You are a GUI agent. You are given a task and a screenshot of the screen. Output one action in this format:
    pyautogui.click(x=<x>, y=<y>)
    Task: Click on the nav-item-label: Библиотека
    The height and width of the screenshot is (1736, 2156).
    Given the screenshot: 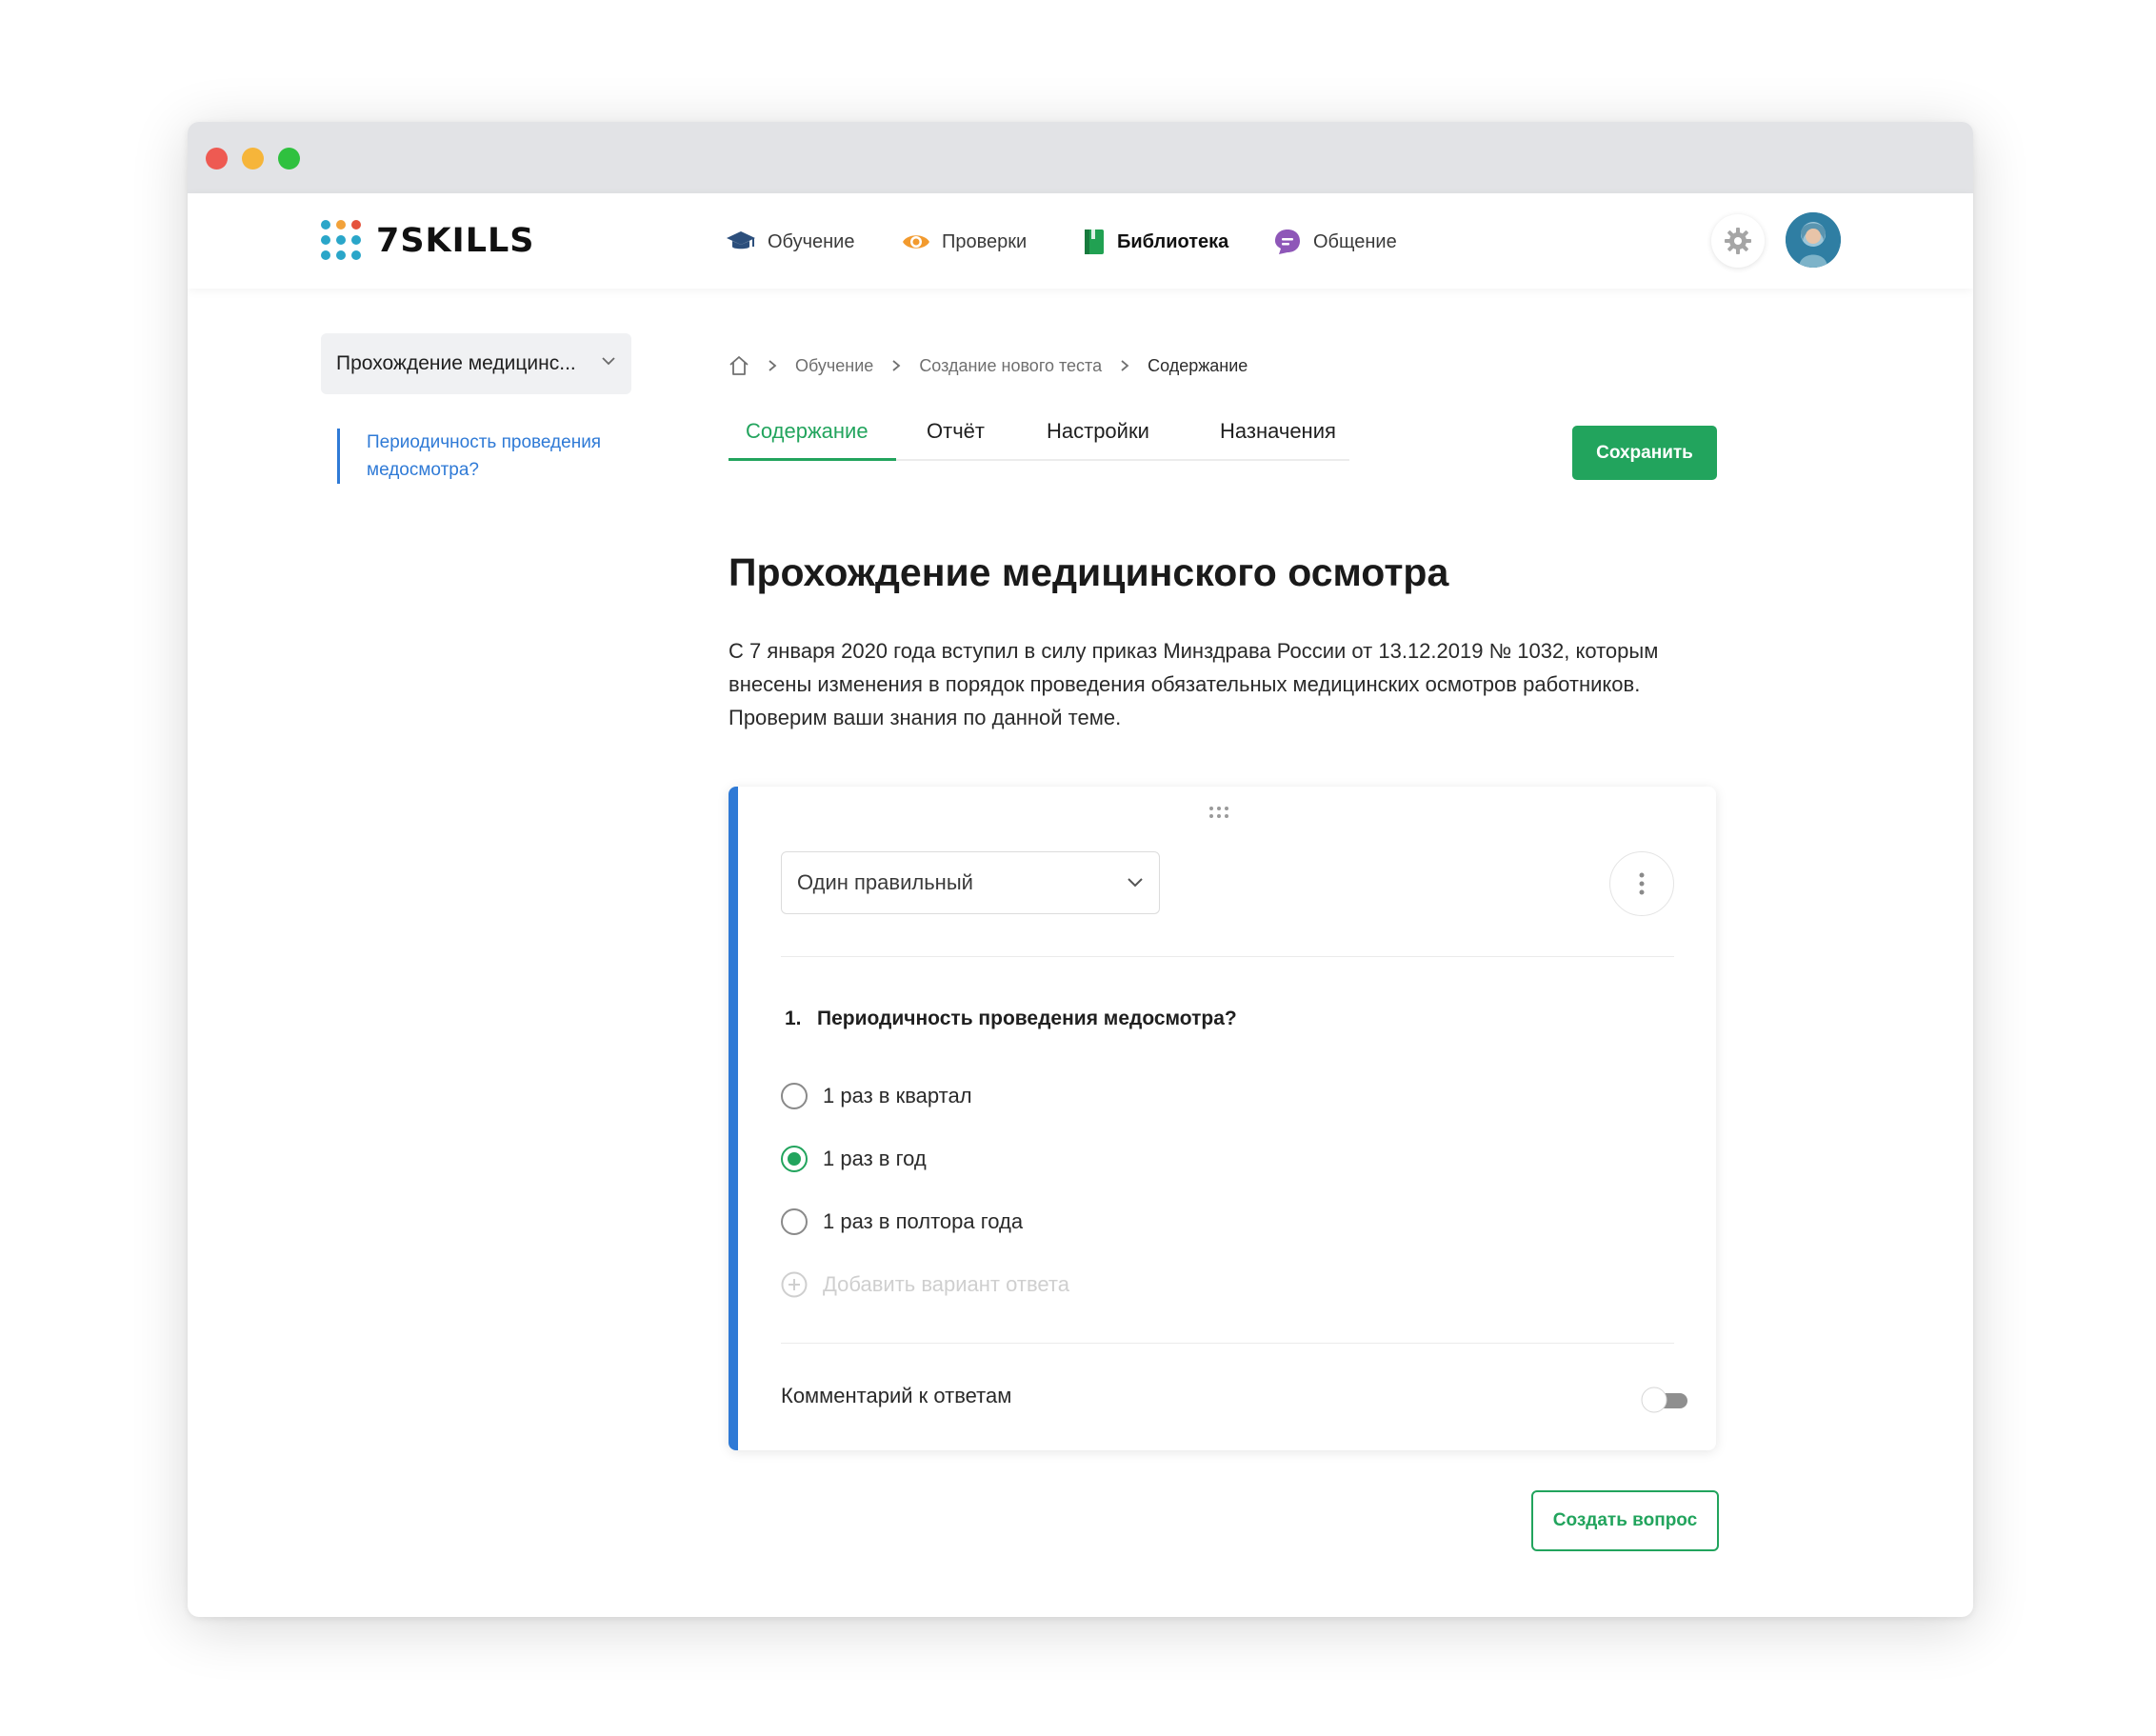 What is the action you would take?
    pyautogui.click(x=1173, y=241)
    